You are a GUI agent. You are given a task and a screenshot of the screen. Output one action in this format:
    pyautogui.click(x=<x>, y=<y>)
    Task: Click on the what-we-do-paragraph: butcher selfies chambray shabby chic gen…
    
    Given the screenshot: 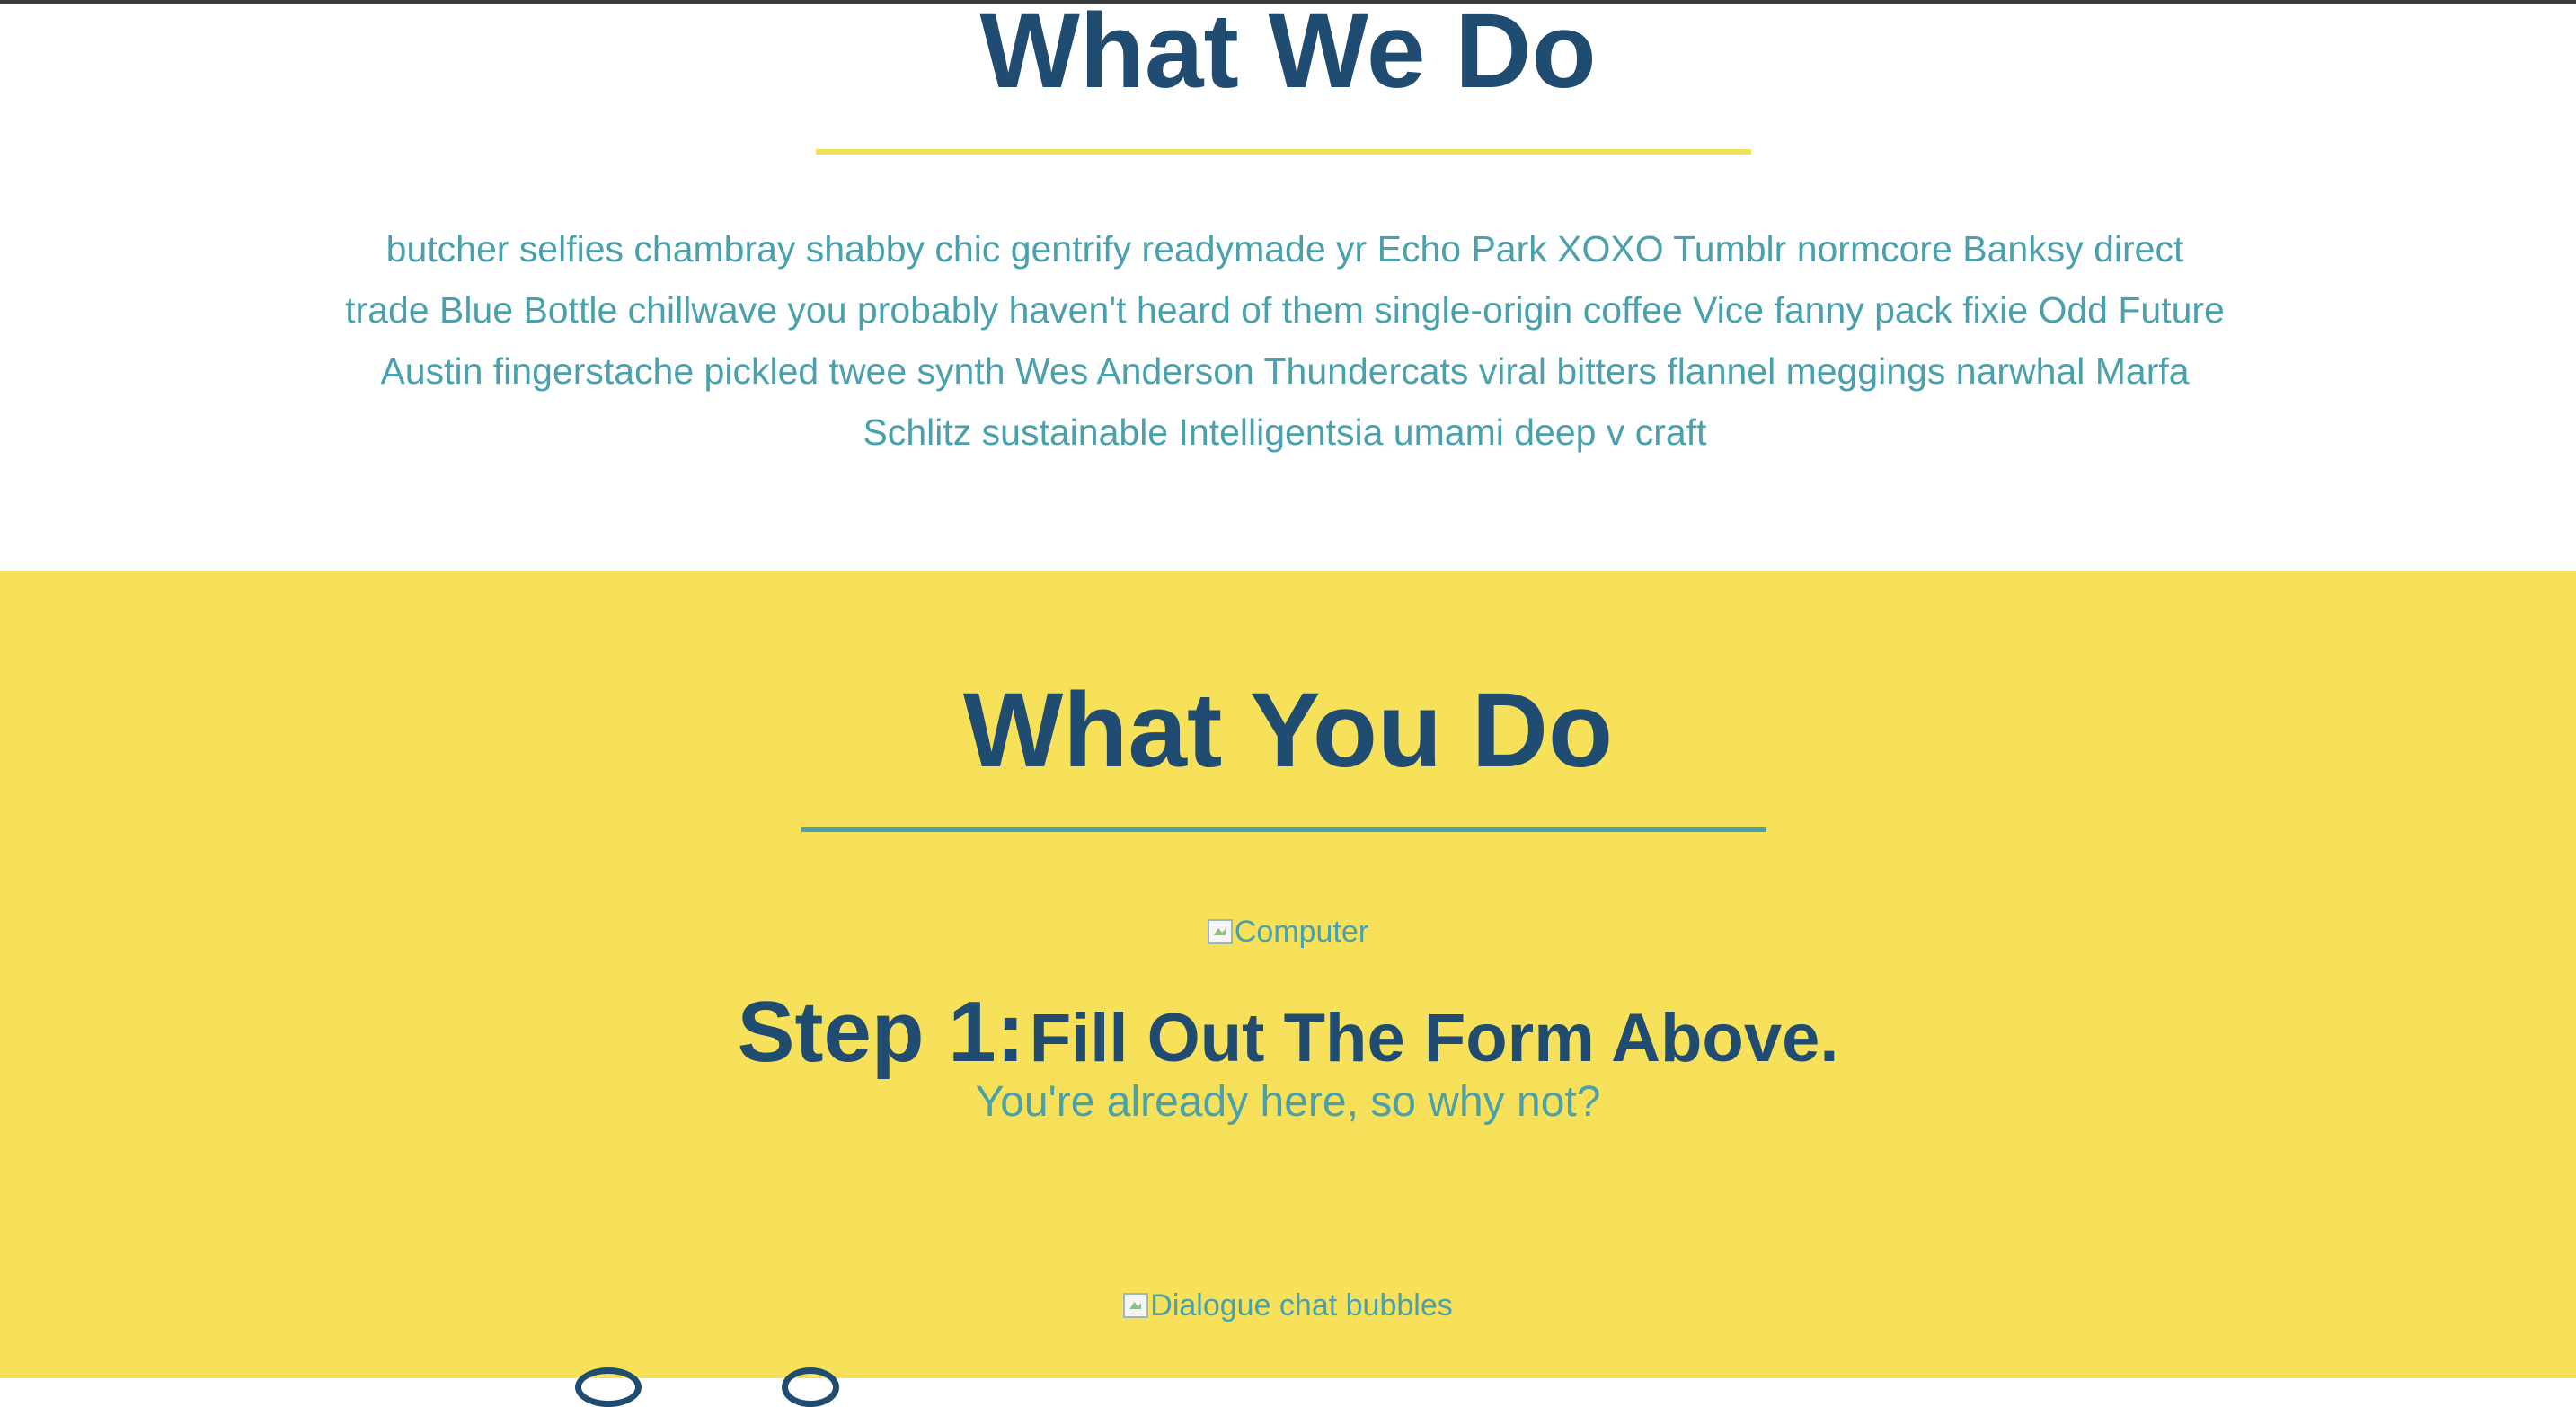 What is the action you would take?
    pyautogui.click(x=1285, y=340)
    